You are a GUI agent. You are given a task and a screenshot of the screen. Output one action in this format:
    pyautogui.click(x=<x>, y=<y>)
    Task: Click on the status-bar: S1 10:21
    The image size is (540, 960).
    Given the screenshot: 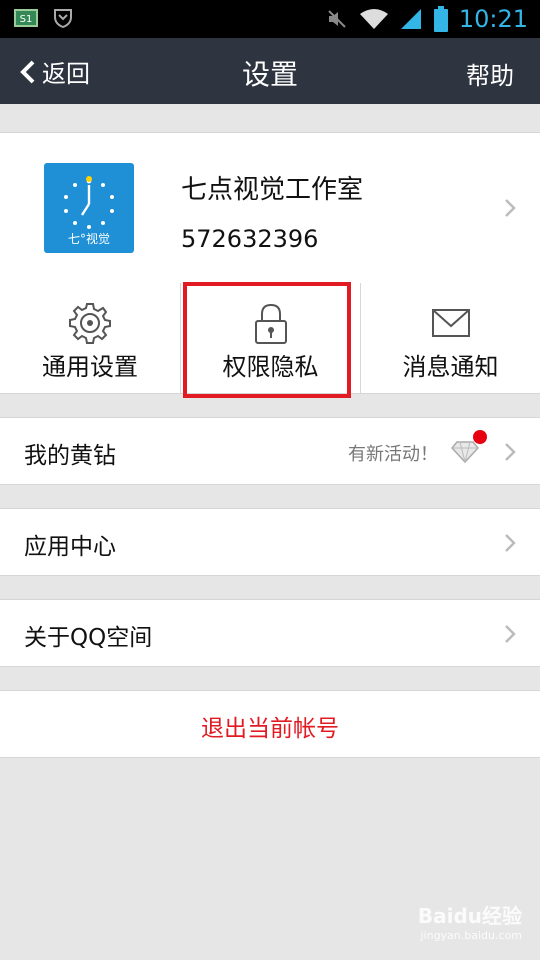 What is the action you would take?
    pyautogui.click(x=270, y=19)
    